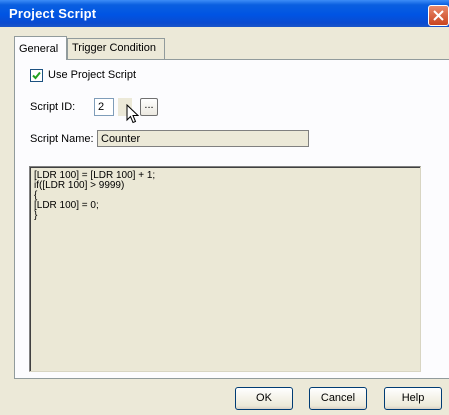 This screenshot has width=449, height=415. I want to click on help-button: Help, so click(413, 398).